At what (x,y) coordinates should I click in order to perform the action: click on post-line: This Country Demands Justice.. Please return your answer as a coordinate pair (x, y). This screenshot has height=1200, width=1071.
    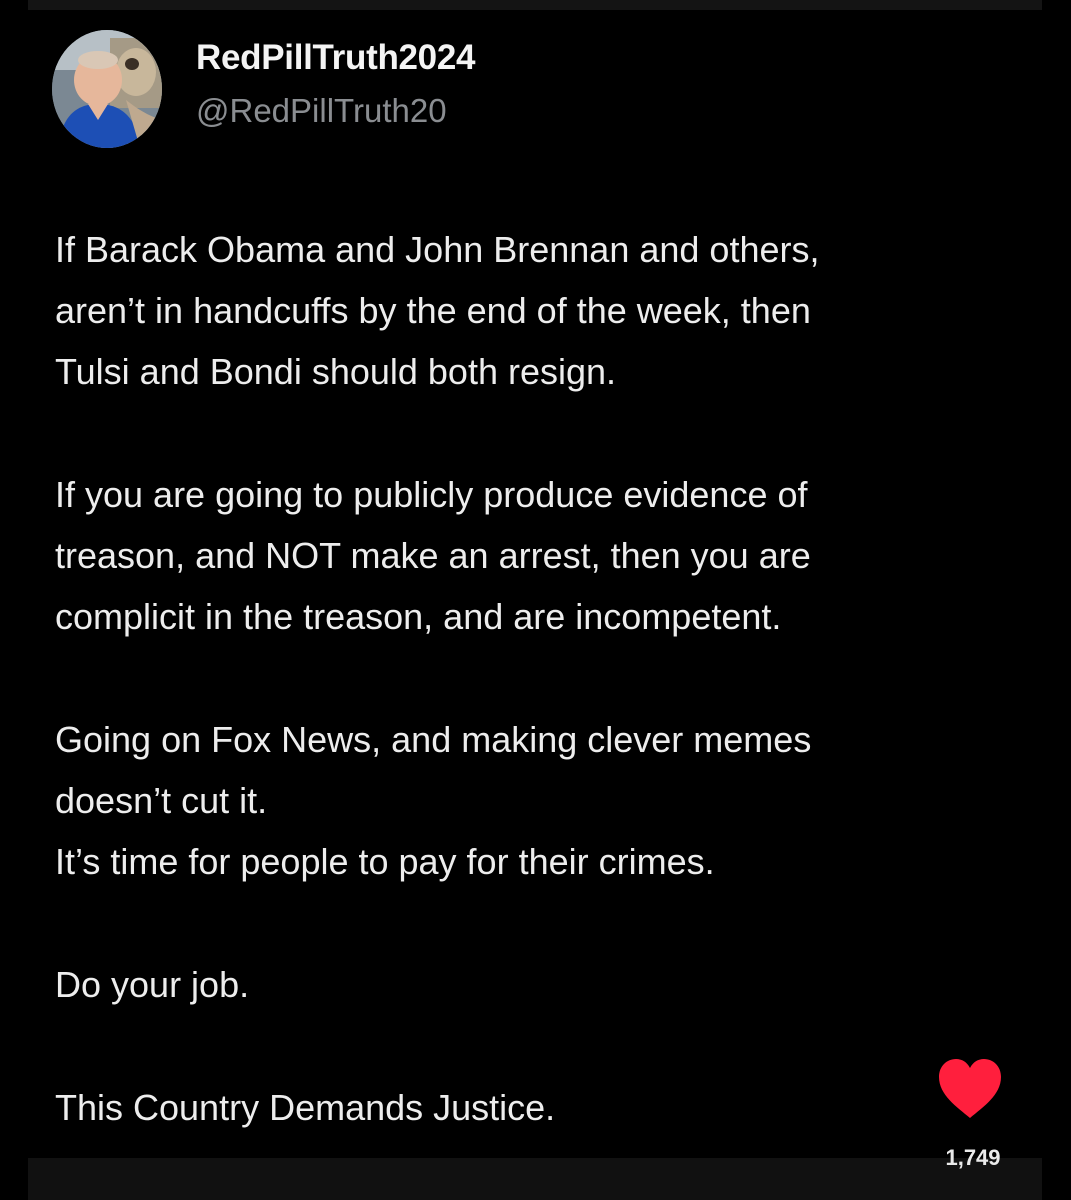
    Looking at the image, I should click on (305, 1107).